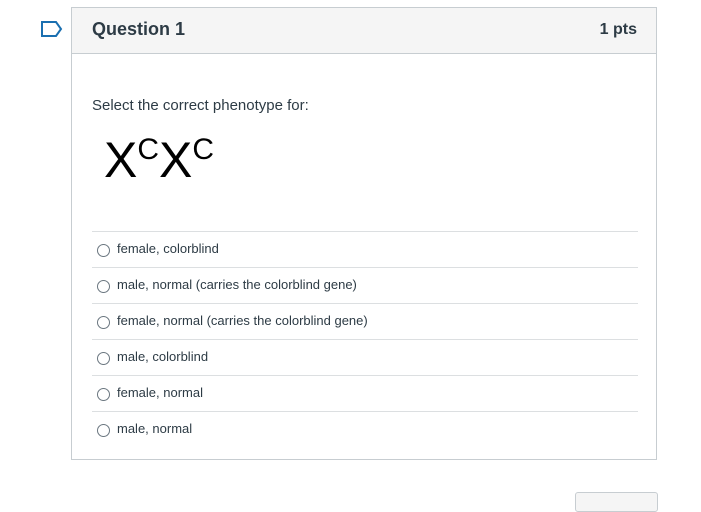 Image resolution: width=701 pixels, height=512 pixels. What do you see at coordinates (176, 160) in the screenshot?
I see `allele-2-base: X` at bounding box center [176, 160].